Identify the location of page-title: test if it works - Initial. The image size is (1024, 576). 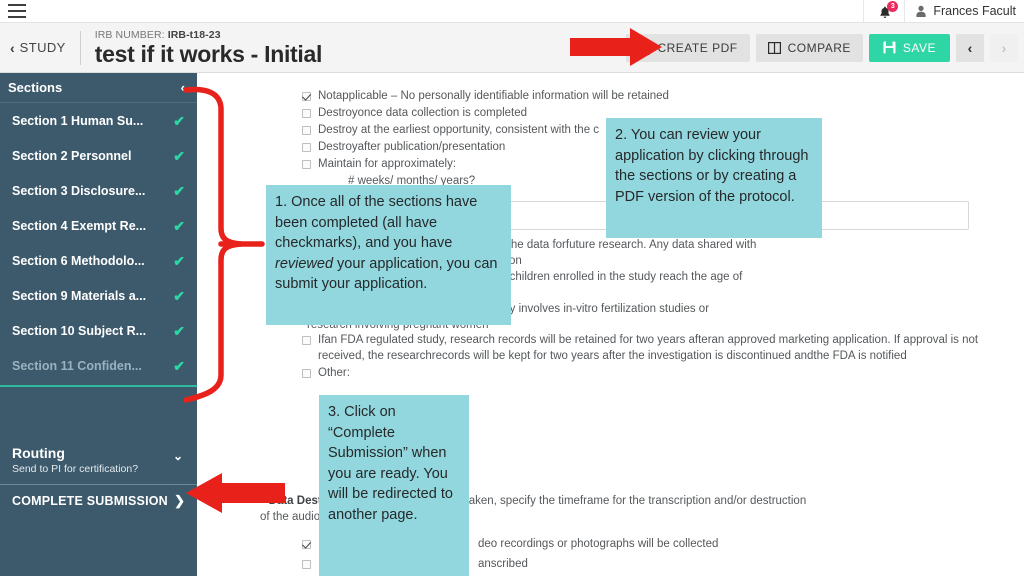
(208, 53).